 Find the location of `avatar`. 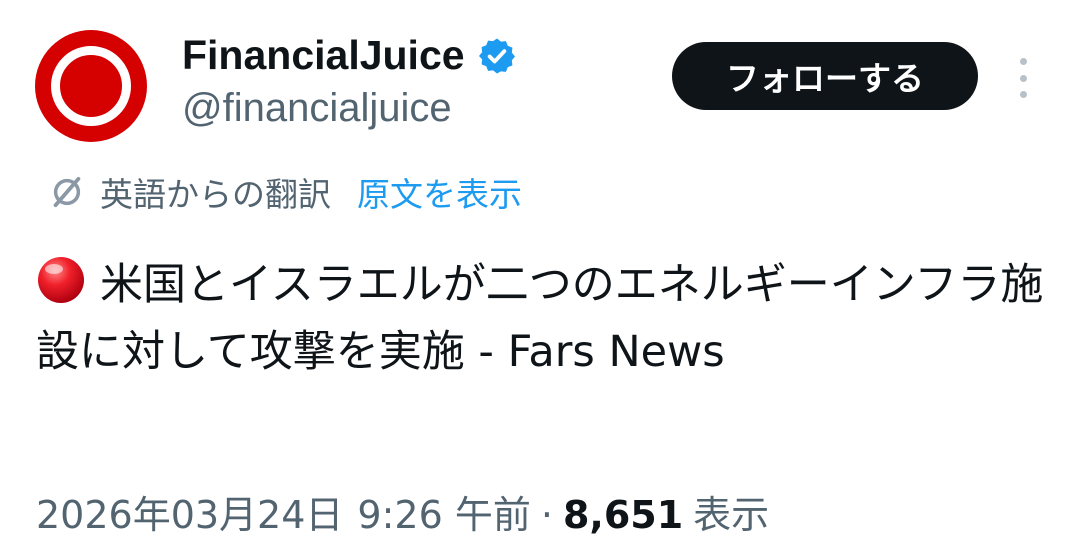

avatar is located at coordinates (91, 86).